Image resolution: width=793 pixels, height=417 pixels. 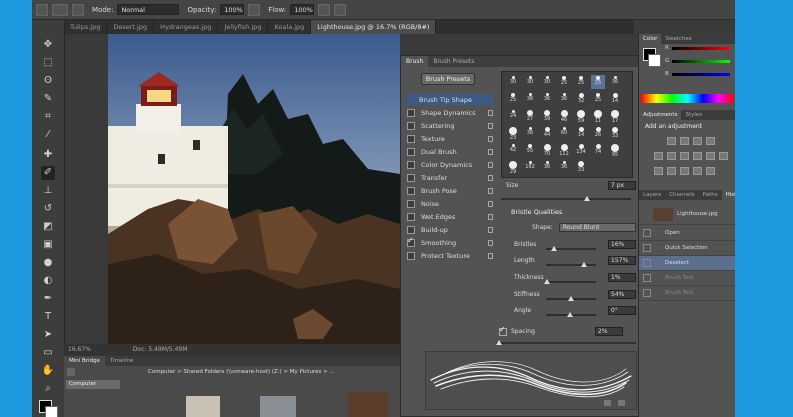 I want to click on pressure-size-icon, so click(x=340, y=9).